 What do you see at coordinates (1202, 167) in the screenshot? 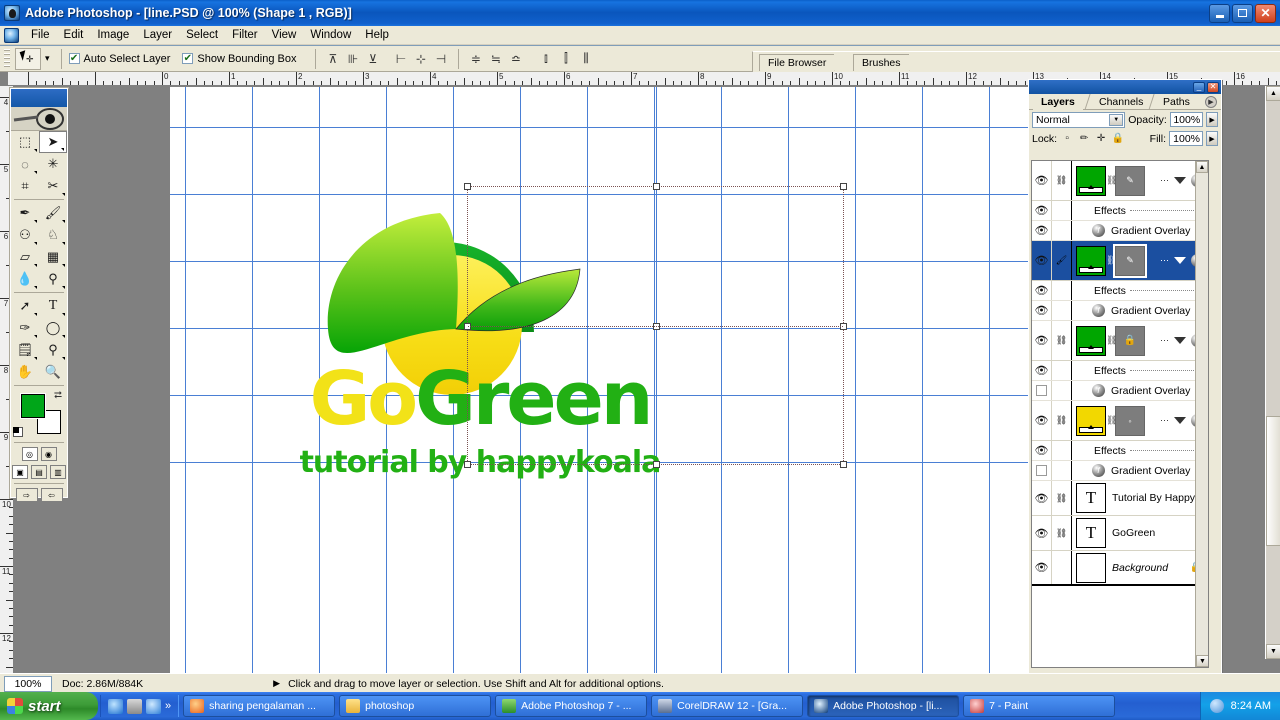
I see `layer-list-scroll-up-button: ▲` at bounding box center [1202, 167].